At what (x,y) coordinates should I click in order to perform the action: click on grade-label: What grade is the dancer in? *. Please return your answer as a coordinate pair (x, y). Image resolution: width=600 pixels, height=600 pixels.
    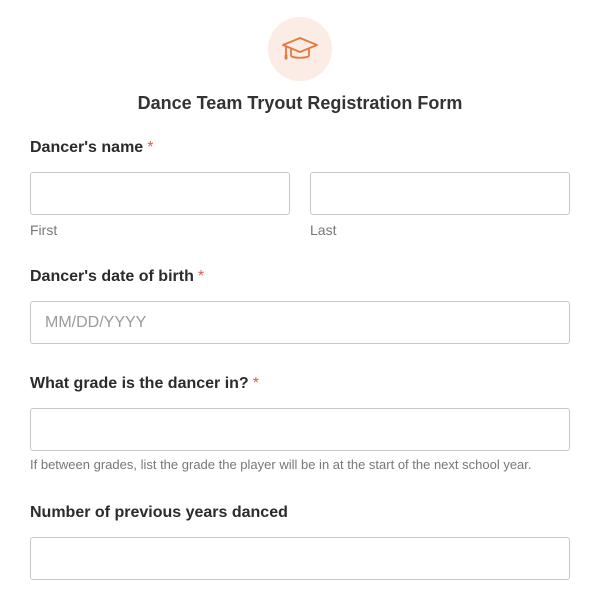
    Looking at the image, I should click on (144, 384).